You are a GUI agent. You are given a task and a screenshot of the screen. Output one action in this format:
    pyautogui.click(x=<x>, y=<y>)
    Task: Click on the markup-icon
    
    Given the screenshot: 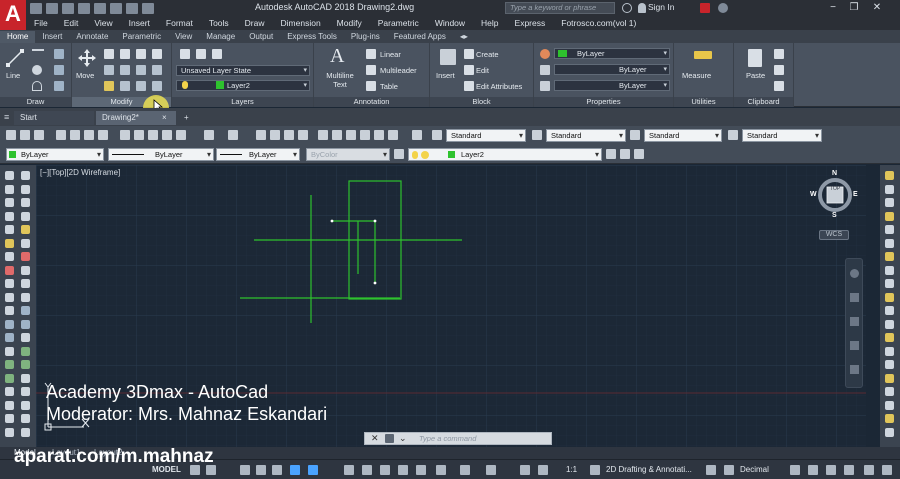 What is the action you would take?
    pyautogui.click(x=379, y=135)
    